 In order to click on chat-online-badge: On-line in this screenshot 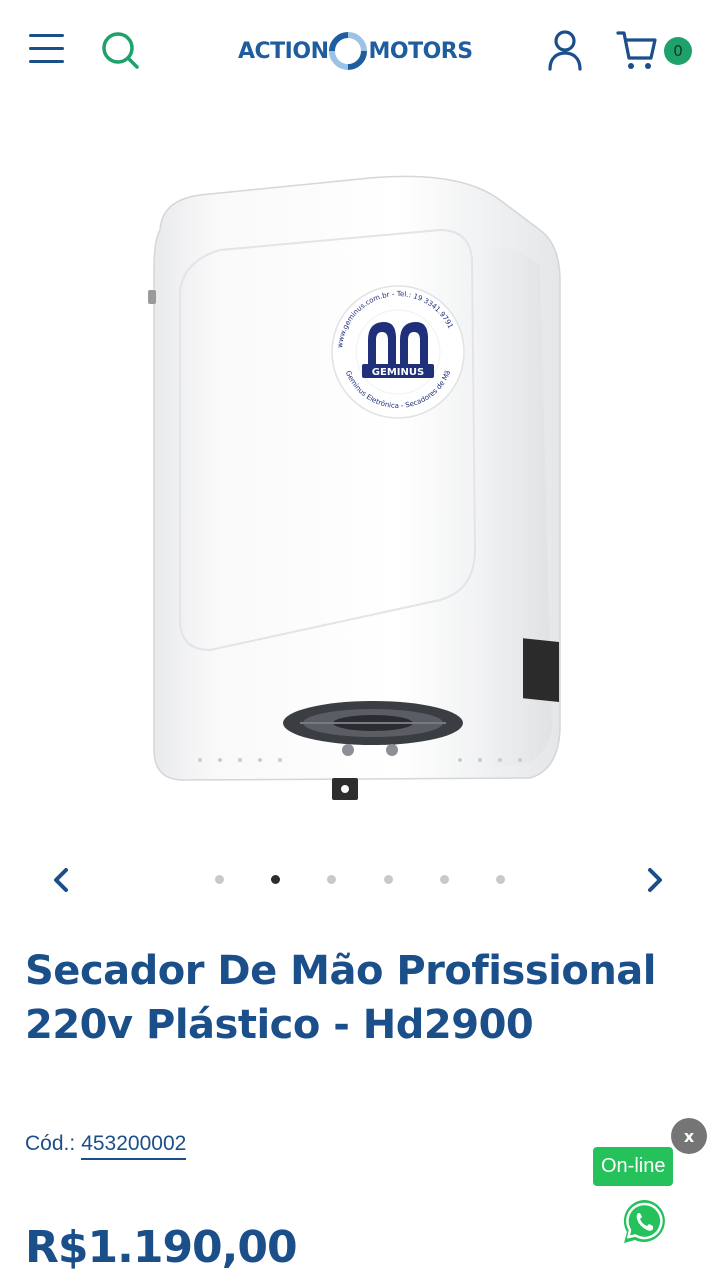, I will do `click(633, 1166)`.